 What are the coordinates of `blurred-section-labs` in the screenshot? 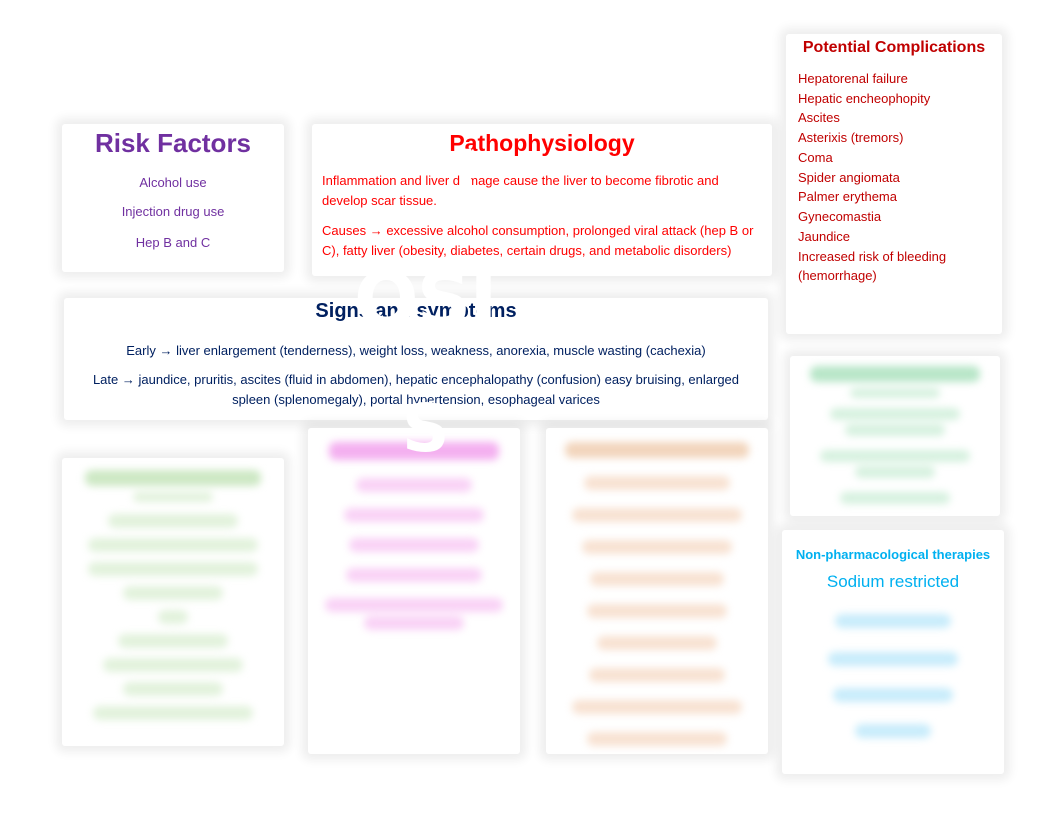 It's located at (173, 602).